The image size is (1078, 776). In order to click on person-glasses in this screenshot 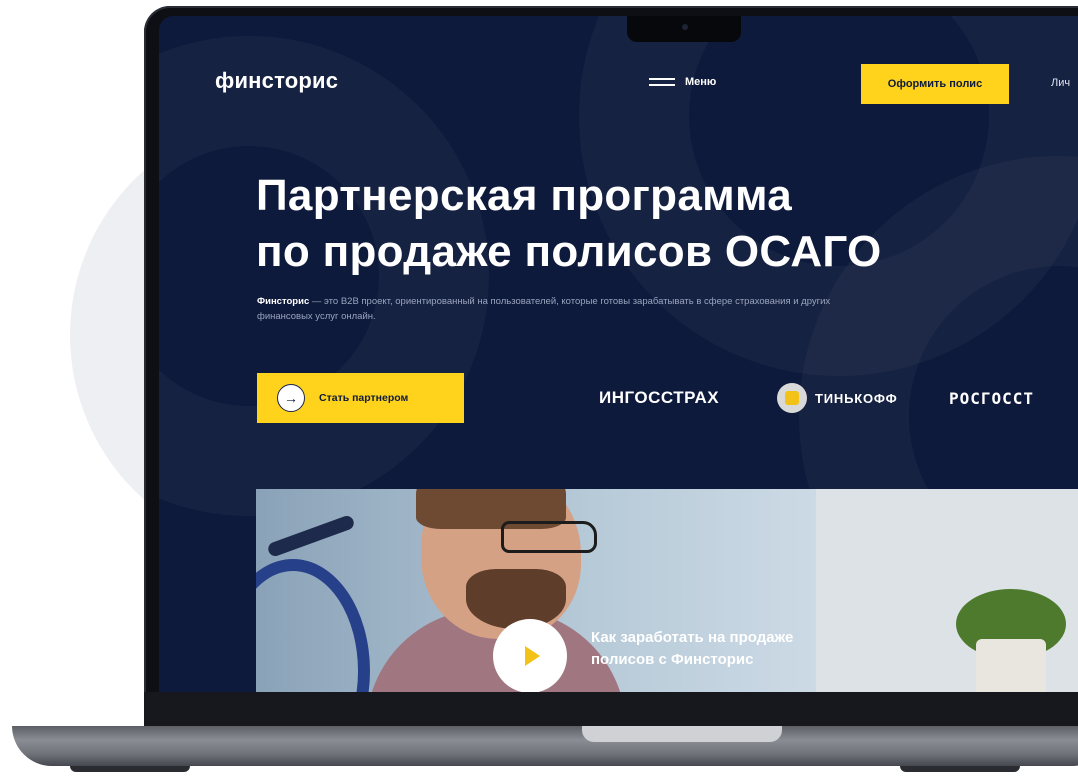, I will do `click(549, 537)`.